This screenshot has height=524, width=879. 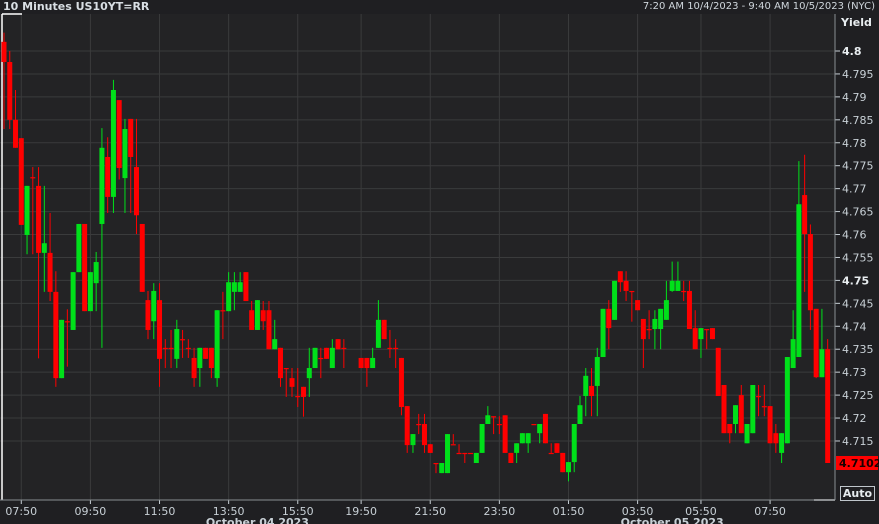 What do you see at coordinates (854, 372) in the screenshot?
I see `y-tick-label: 4.73` at bounding box center [854, 372].